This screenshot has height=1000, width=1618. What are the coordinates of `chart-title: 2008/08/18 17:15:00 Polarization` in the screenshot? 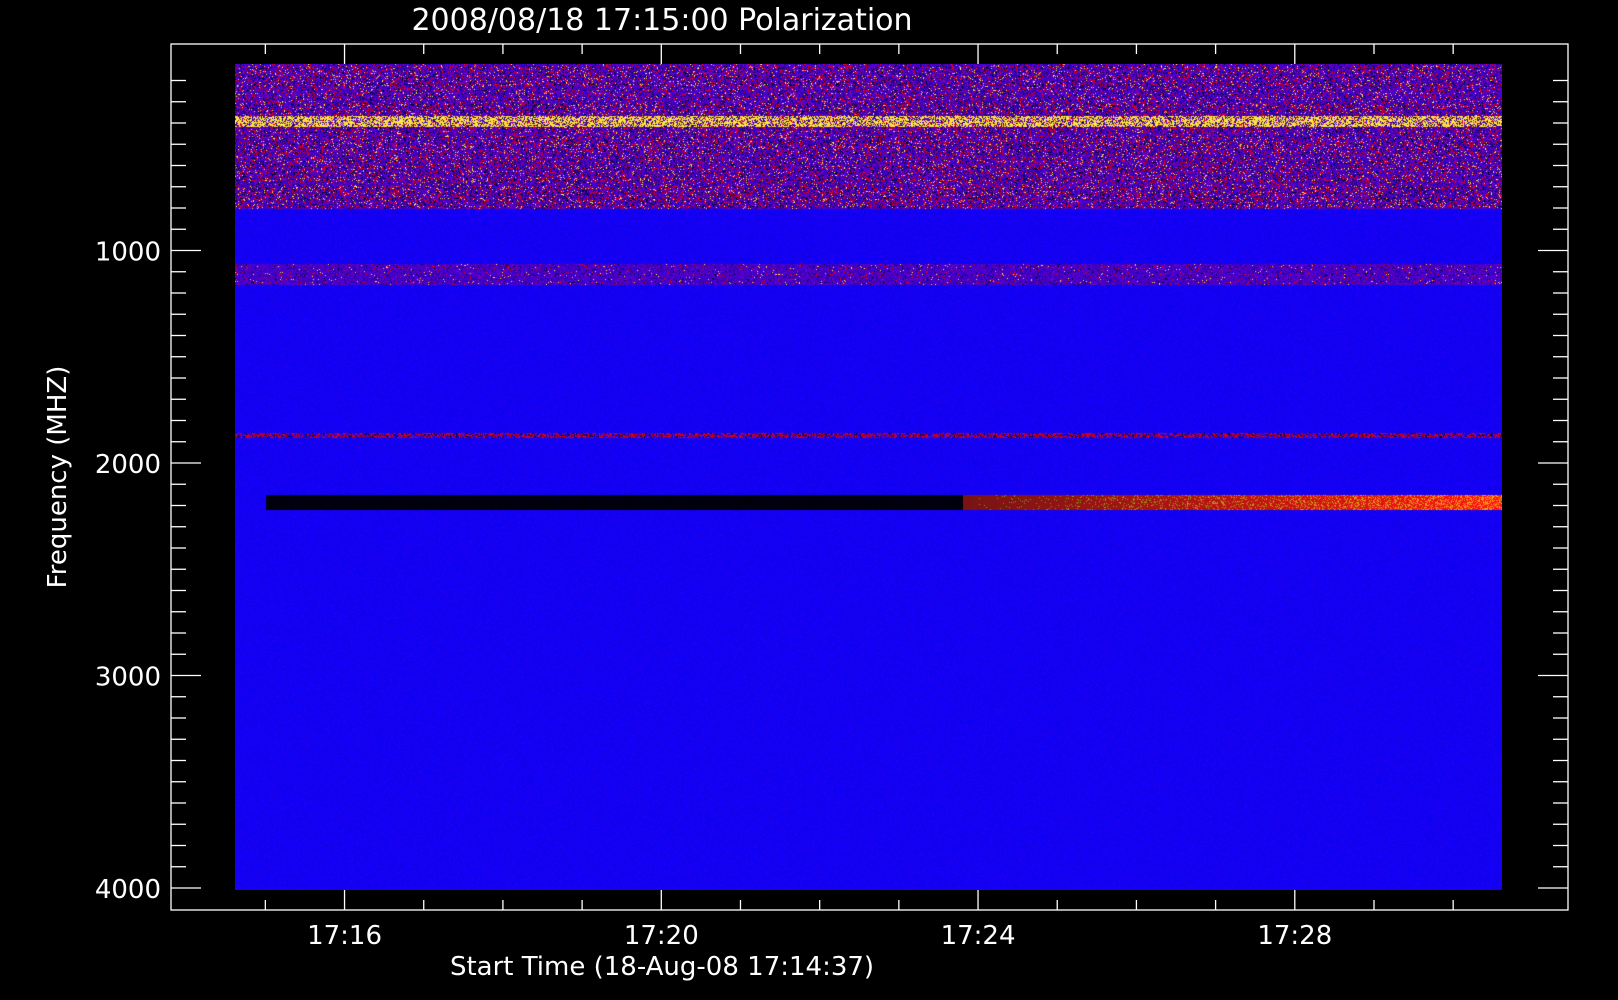 It's located at (661, 20).